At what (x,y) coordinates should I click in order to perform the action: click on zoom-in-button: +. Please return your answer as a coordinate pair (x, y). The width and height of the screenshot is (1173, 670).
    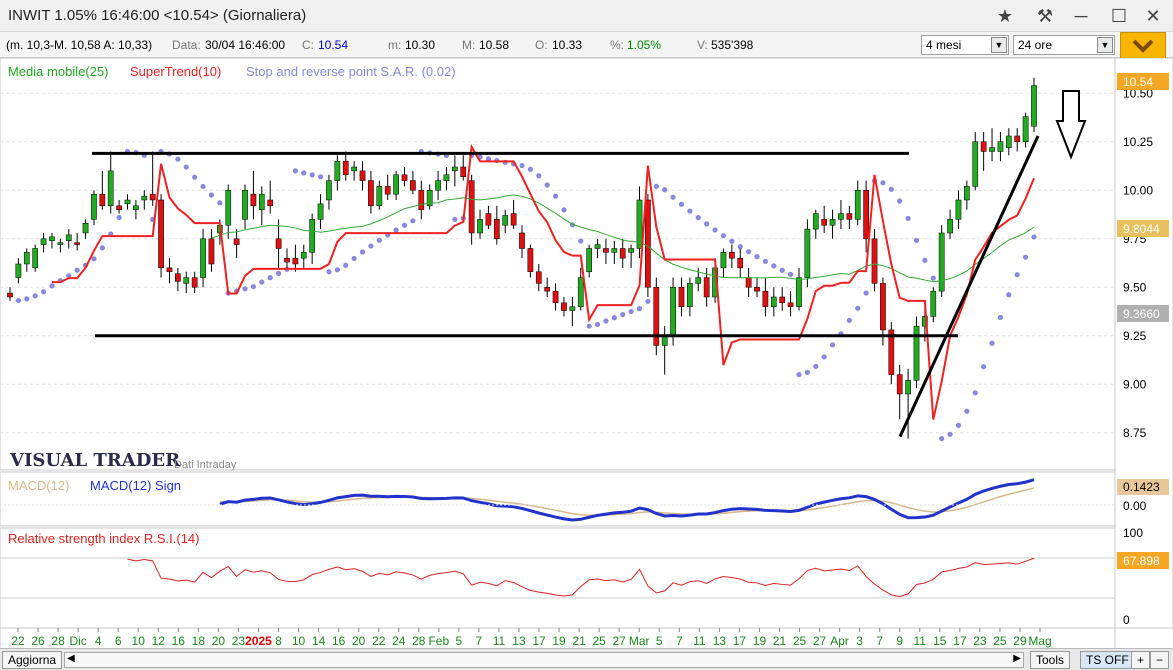
    Looking at the image, I should click on (1141, 660).